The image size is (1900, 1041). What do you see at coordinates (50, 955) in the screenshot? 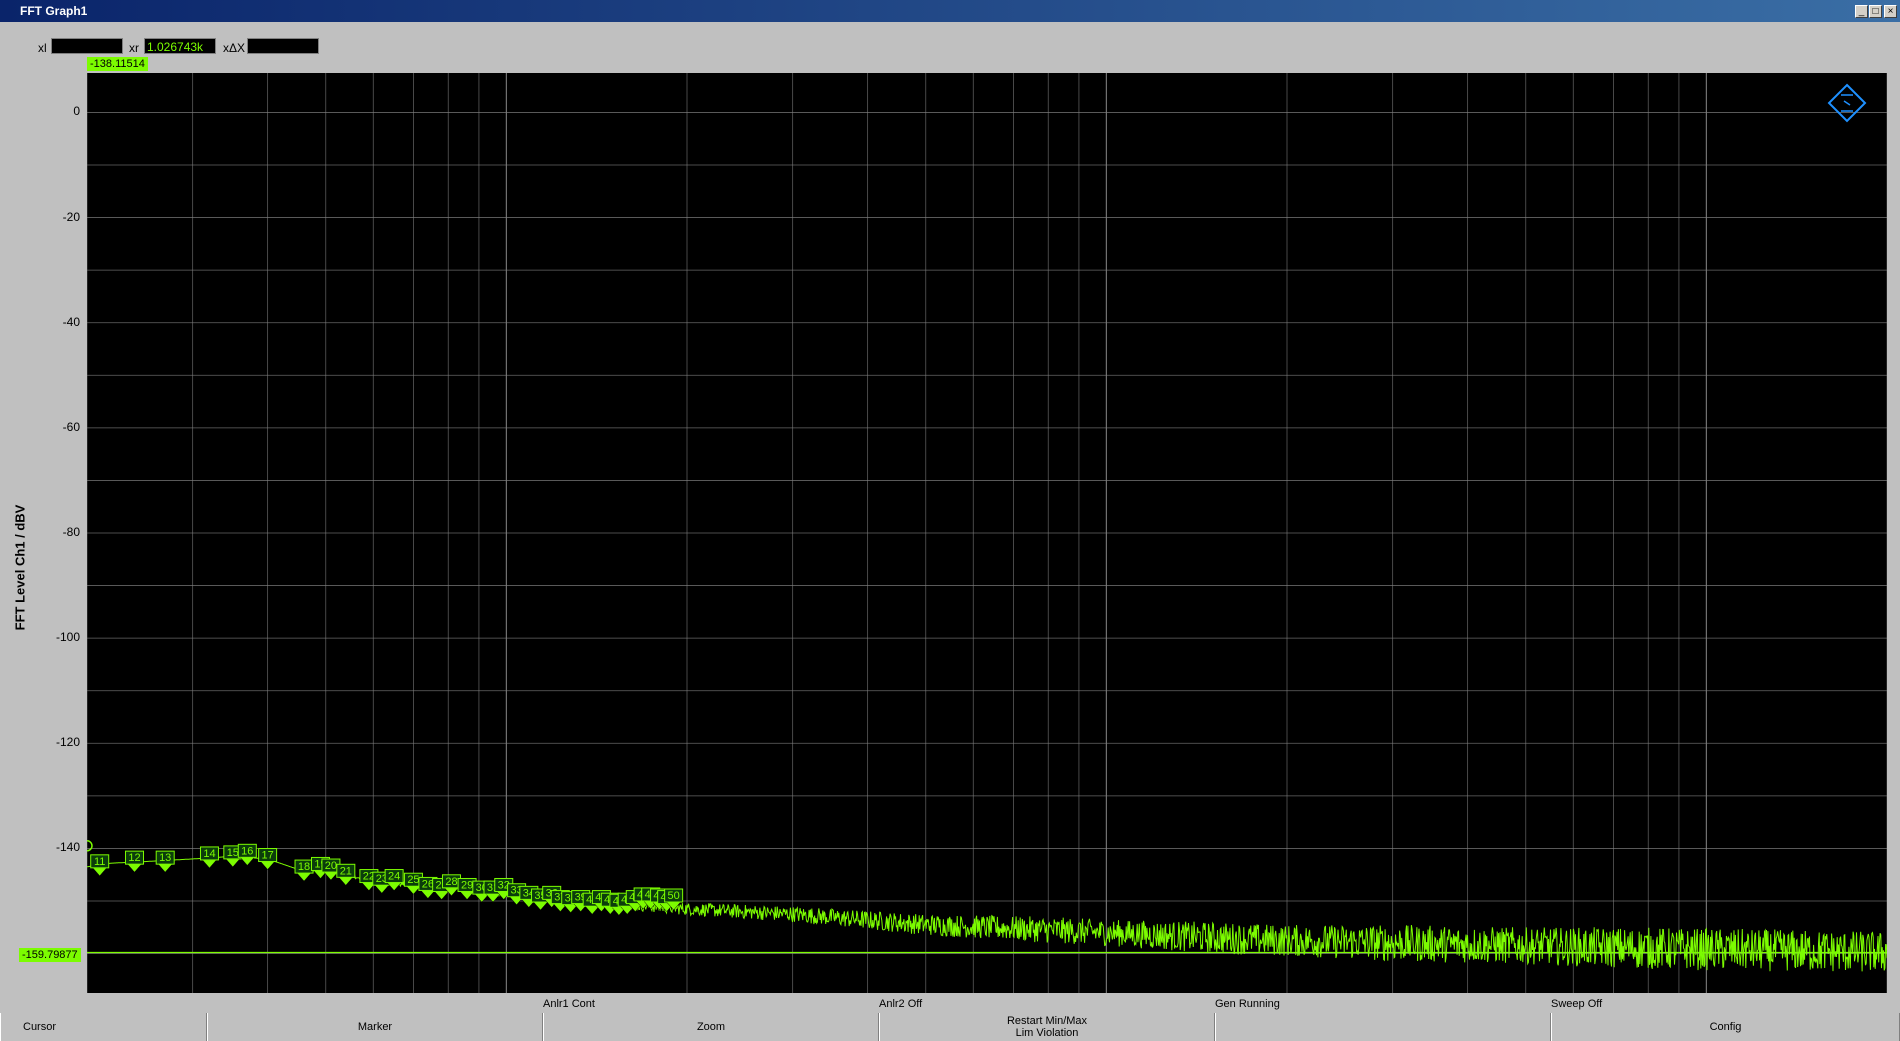
I see `lower-cursor-value: -159.79877` at bounding box center [50, 955].